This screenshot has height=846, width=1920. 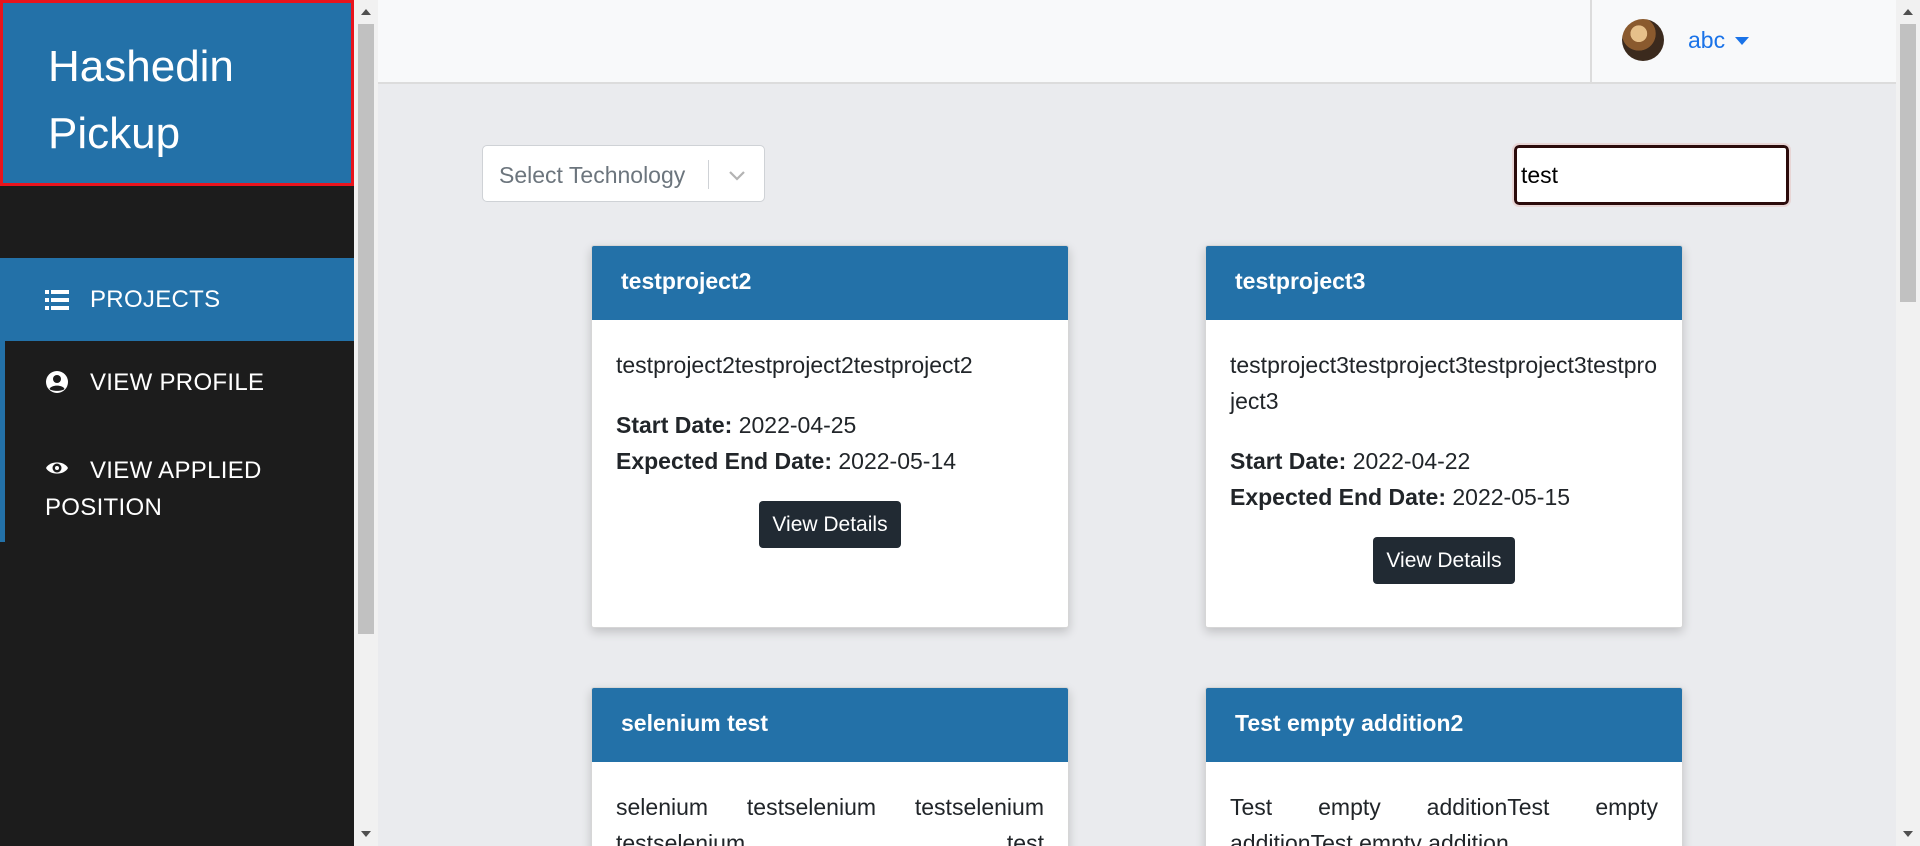 What do you see at coordinates (1706, 40) in the screenshot?
I see `user-menu-toggle: abc` at bounding box center [1706, 40].